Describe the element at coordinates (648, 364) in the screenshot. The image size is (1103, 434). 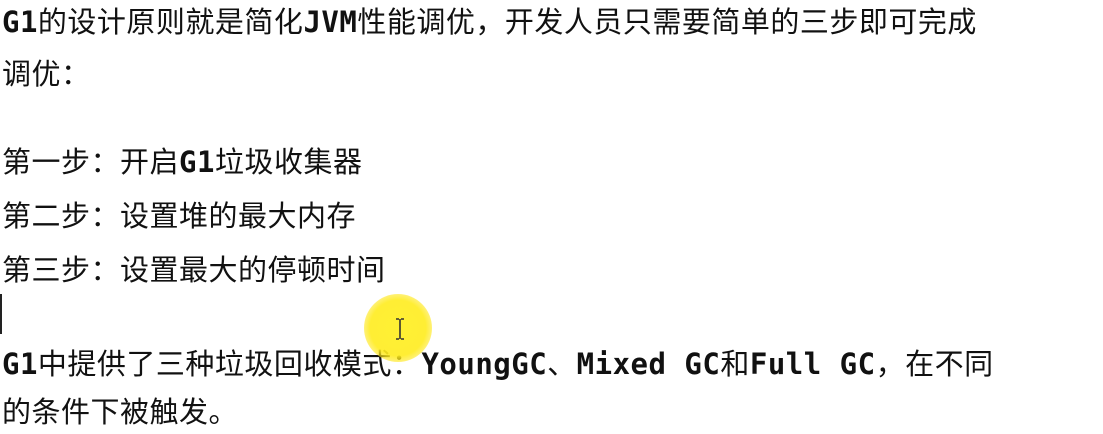
I see `term-mixedgc: Mixed GC` at that location.